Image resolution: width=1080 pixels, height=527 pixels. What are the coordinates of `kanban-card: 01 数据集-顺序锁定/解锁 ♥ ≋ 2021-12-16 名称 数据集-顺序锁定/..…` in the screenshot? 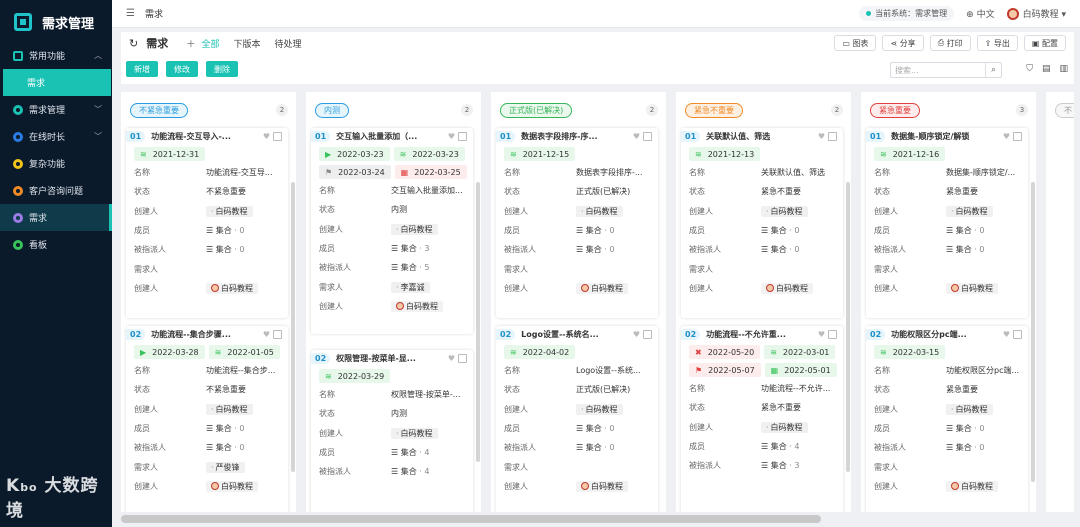 It's located at (947, 223).